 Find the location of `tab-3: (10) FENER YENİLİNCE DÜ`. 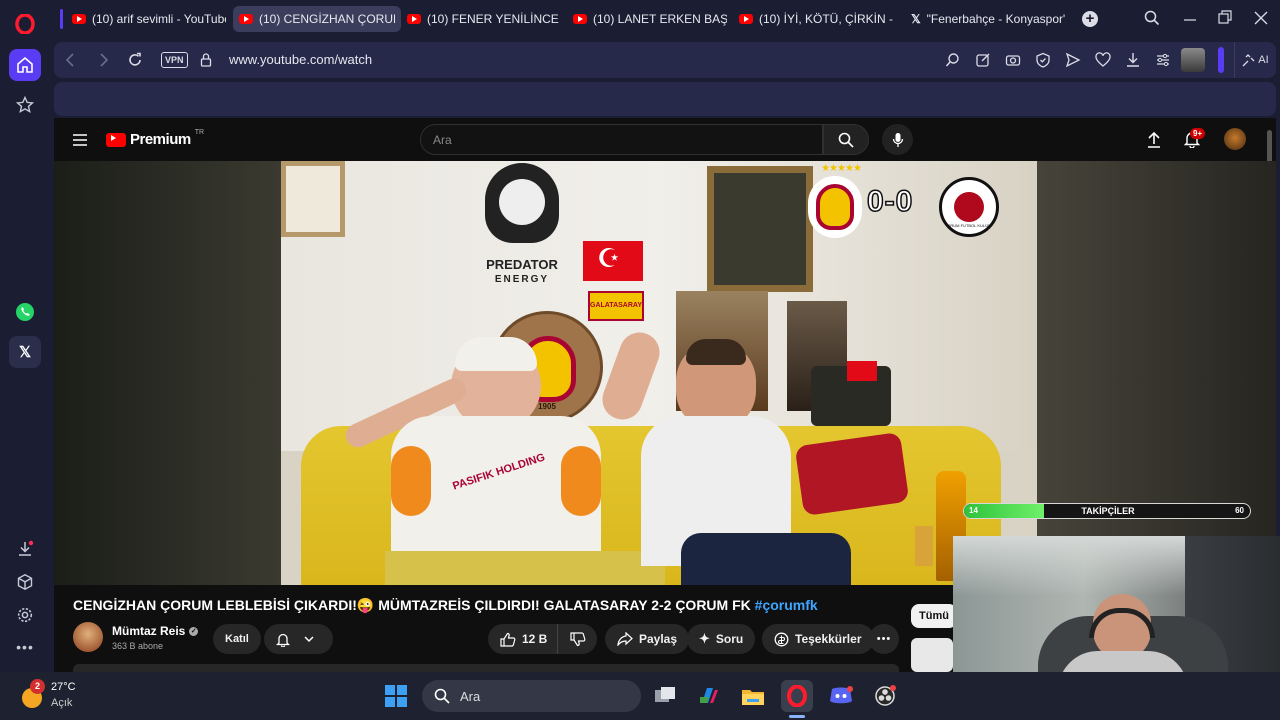

tab-3: (10) FENER YENİLİNCE DÜ is located at coordinates (484, 19).